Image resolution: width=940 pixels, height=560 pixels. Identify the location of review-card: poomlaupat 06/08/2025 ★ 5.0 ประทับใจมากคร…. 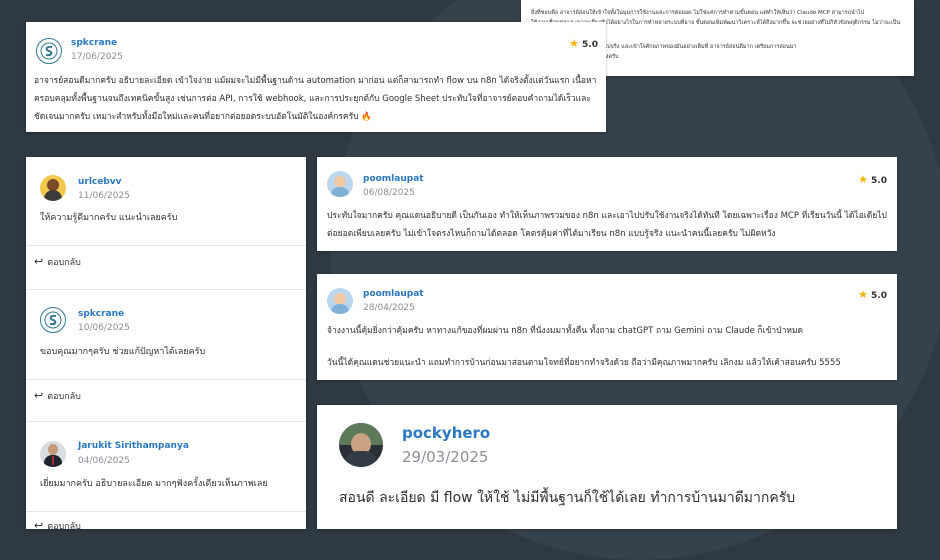
(607, 204).